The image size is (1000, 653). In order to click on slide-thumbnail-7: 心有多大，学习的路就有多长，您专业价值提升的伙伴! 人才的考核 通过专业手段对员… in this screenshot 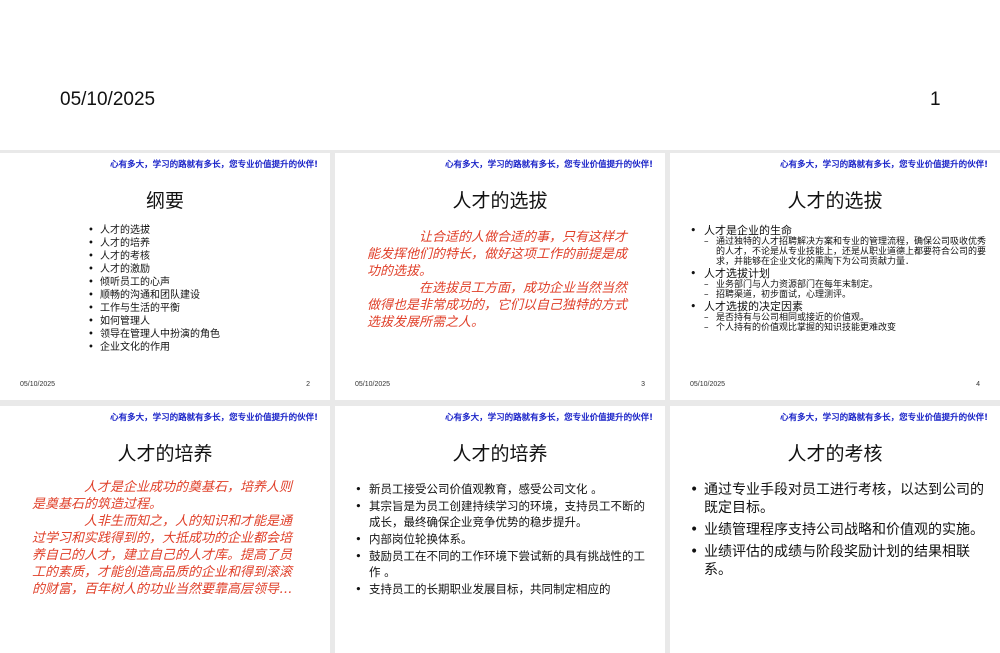, I will do `click(835, 529)`.